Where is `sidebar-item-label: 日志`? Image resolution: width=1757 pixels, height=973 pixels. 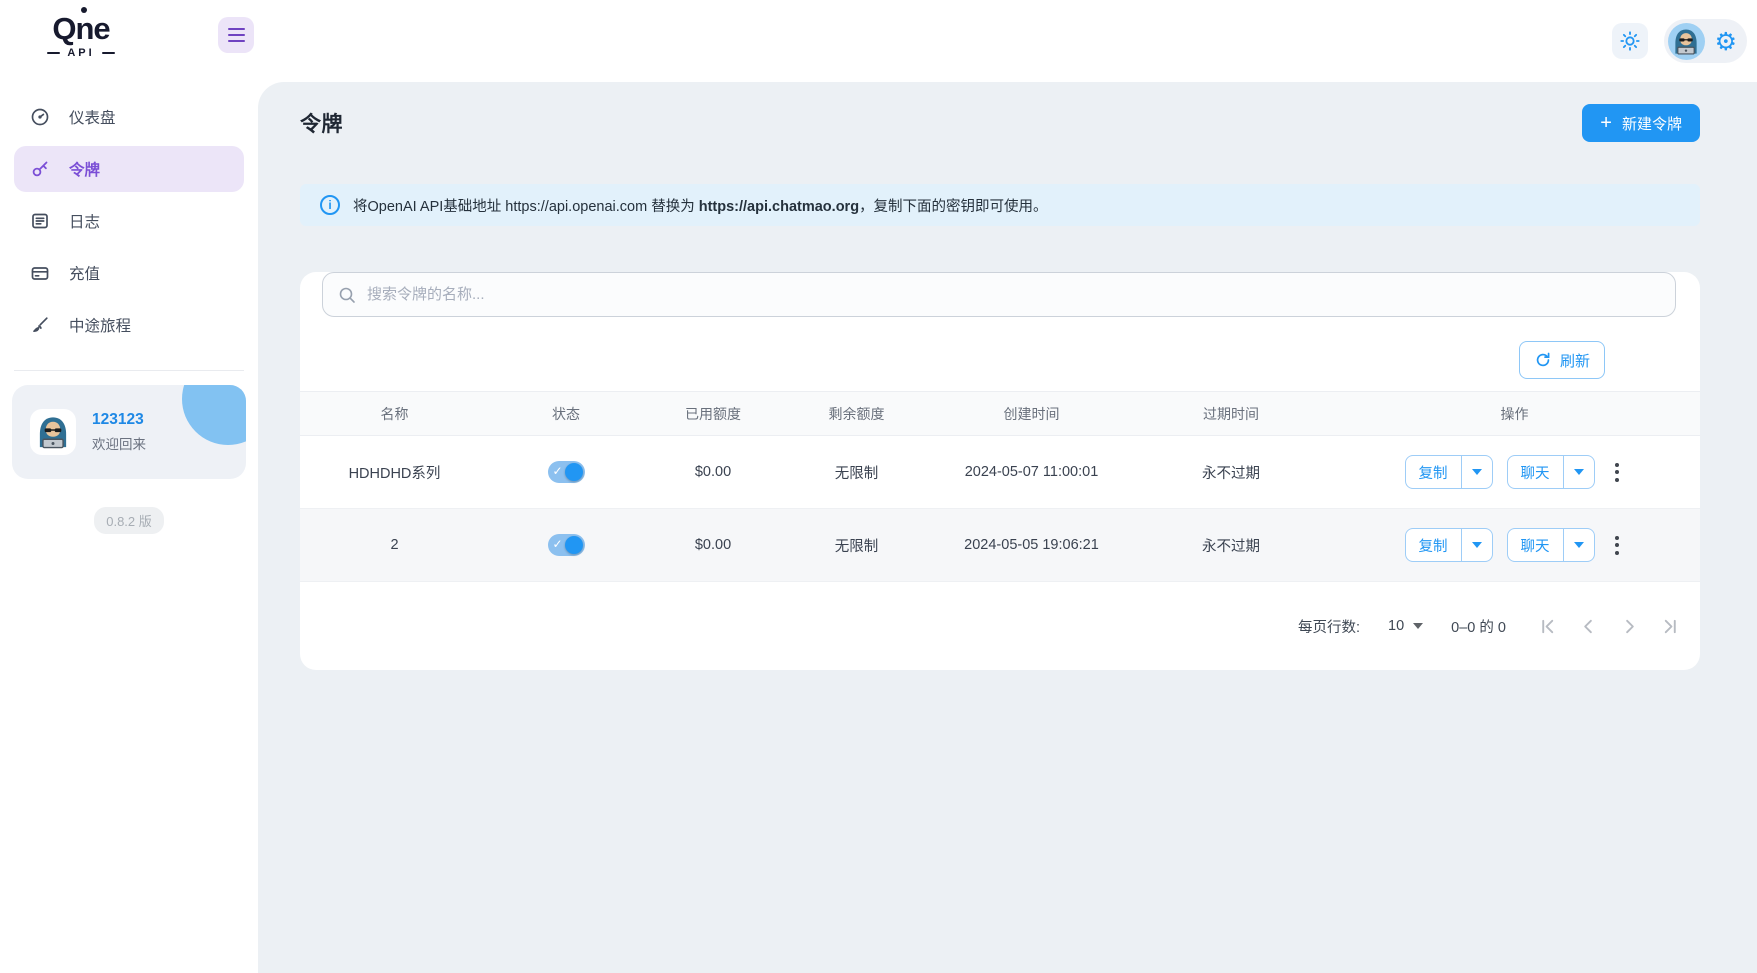
sidebar-item-label: 日志 is located at coordinates (85, 222).